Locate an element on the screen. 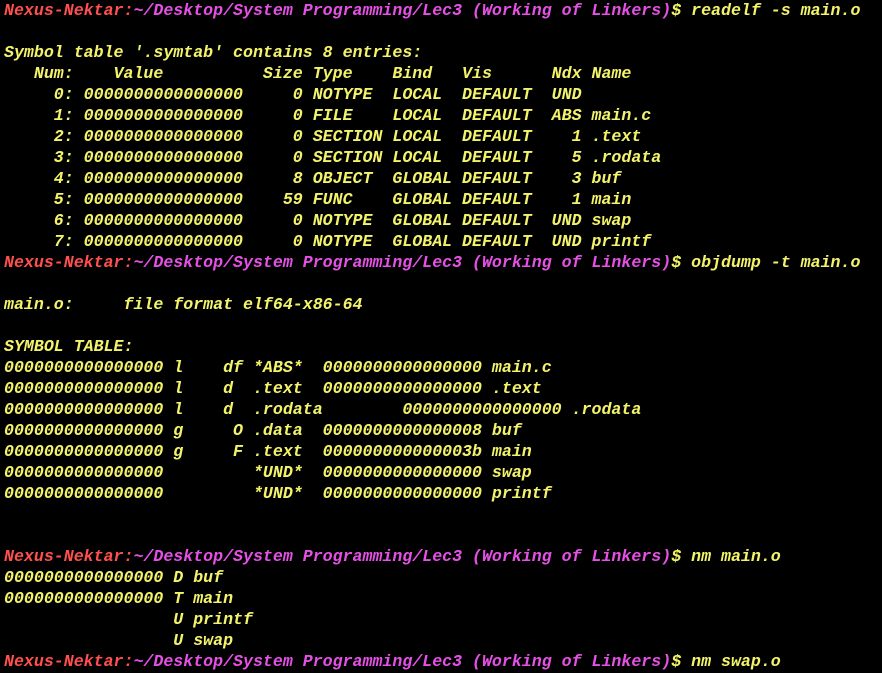  command-text: nm swap.o is located at coordinates (736, 661).